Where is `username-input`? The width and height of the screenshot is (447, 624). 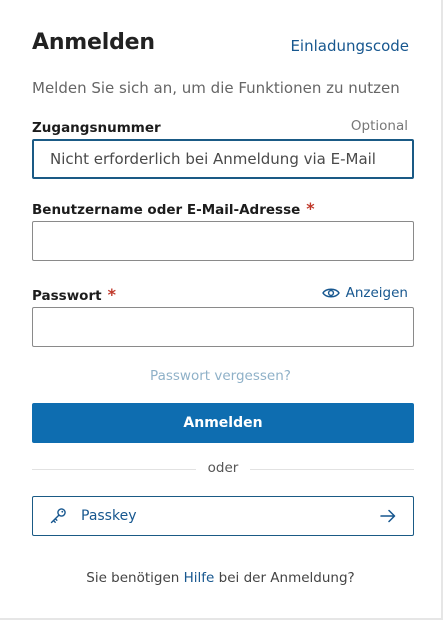
username-input is located at coordinates (223, 241).